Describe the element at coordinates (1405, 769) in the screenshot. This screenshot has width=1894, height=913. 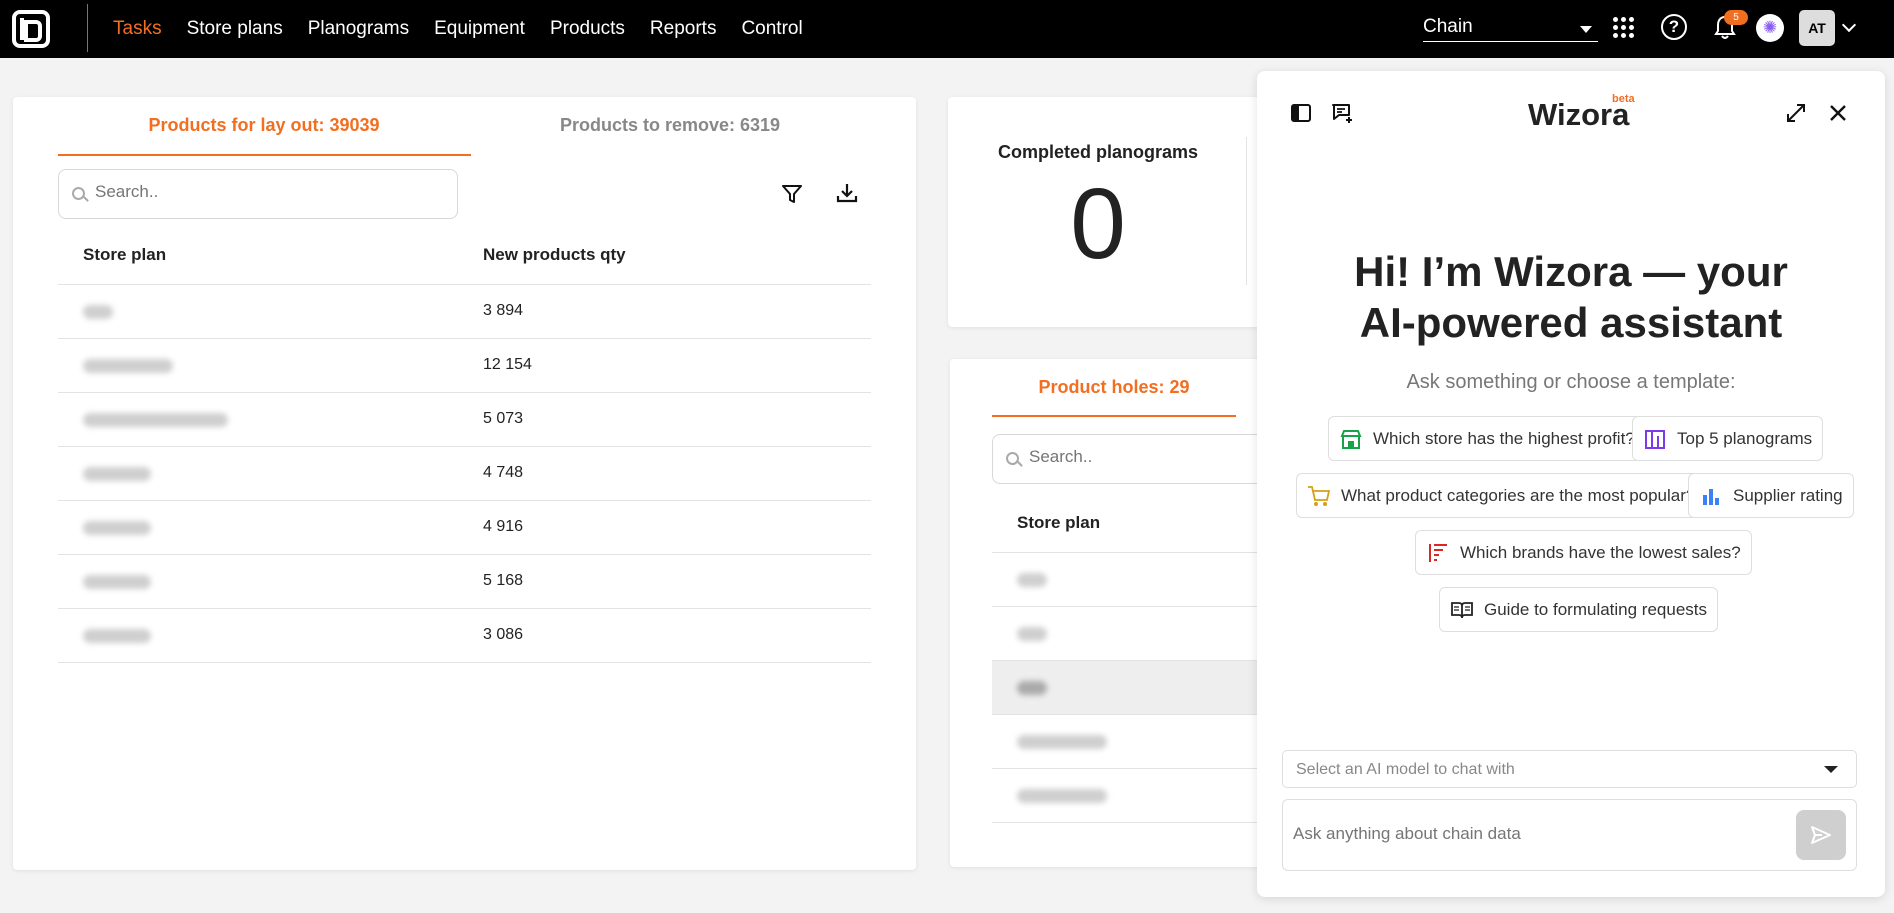
I see `ai-model-placeholder: Select an AI model to chat with` at that location.